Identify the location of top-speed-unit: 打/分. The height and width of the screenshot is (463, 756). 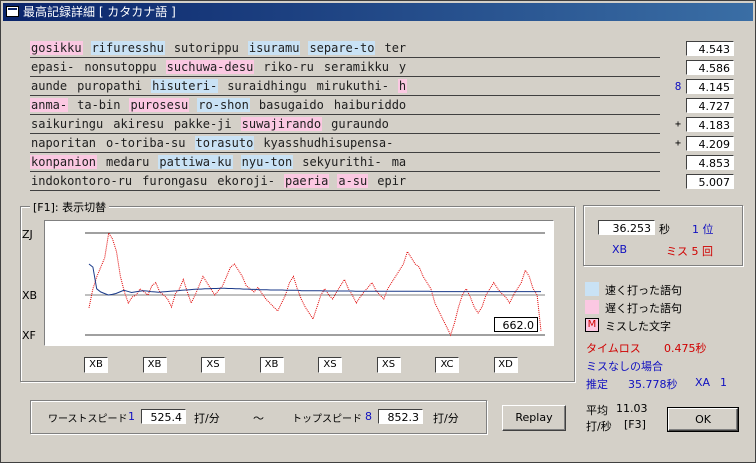
(446, 418).